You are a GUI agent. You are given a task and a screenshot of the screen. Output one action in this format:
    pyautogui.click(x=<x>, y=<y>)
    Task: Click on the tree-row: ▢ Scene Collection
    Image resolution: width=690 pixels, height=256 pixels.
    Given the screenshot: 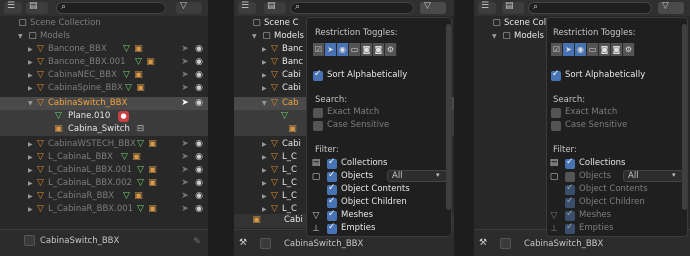 What is the action you would take?
    pyautogui.click(x=104, y=23)
    